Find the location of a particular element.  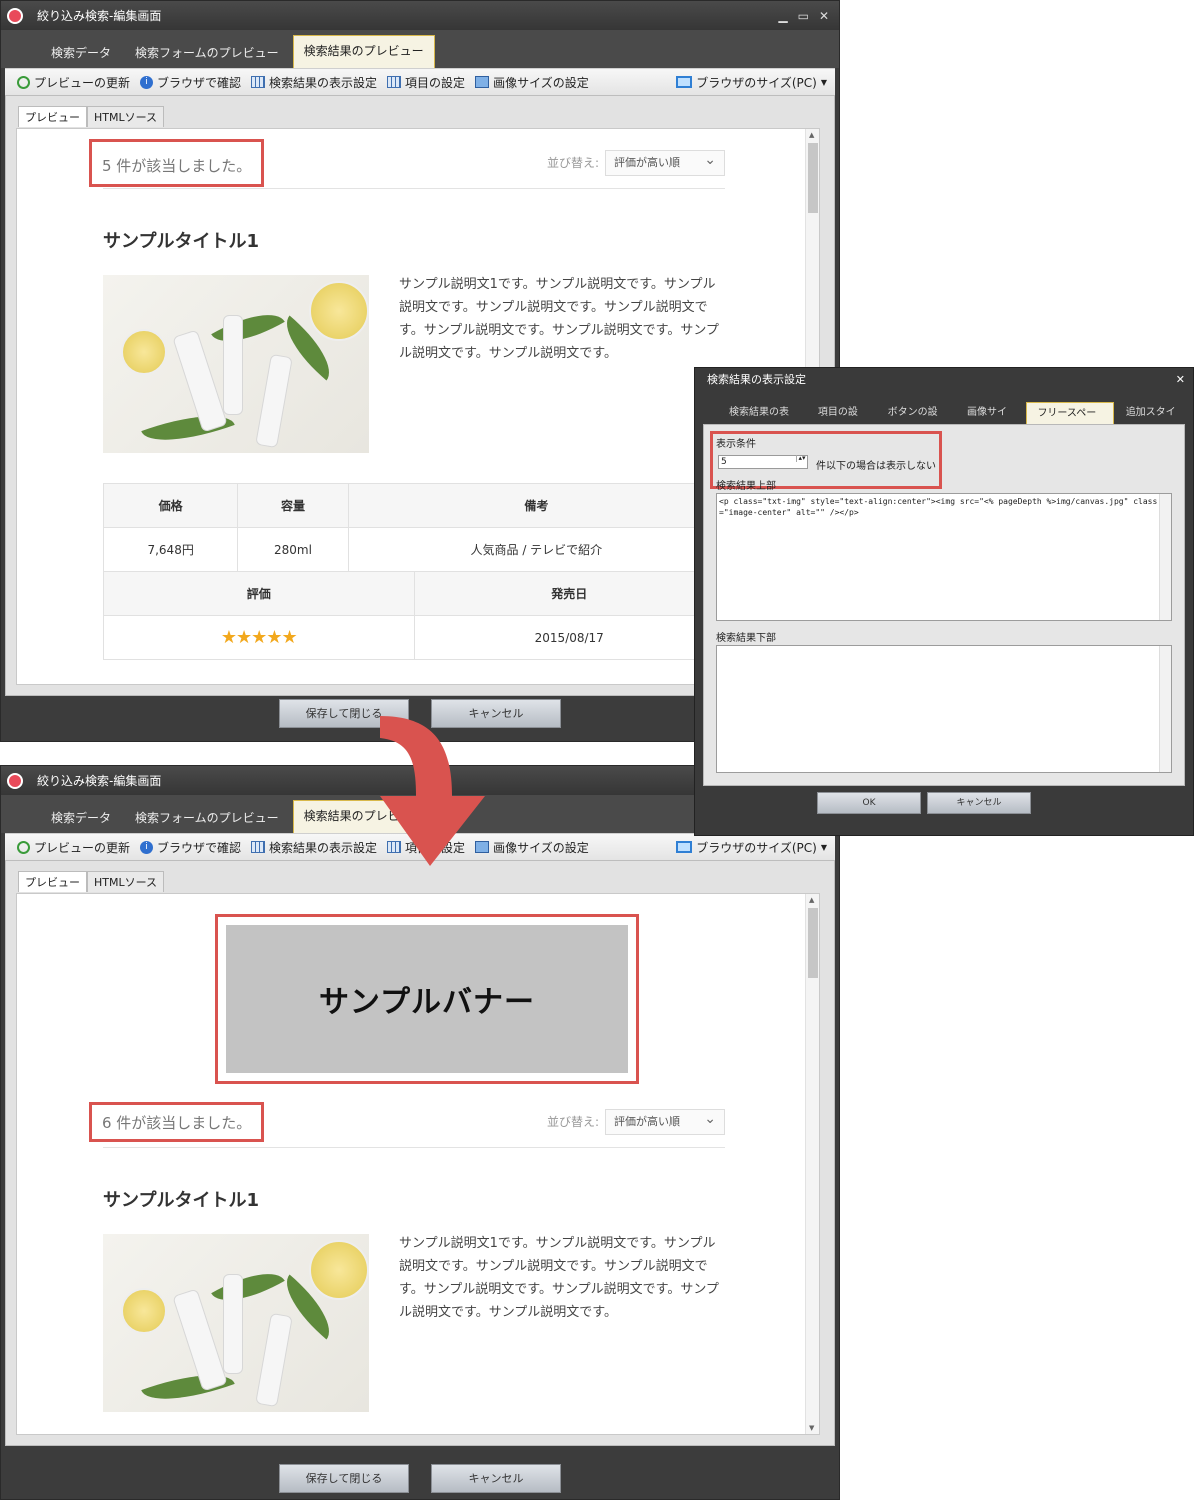

value-price: 7,648円 is located at coordinates (170, 549).